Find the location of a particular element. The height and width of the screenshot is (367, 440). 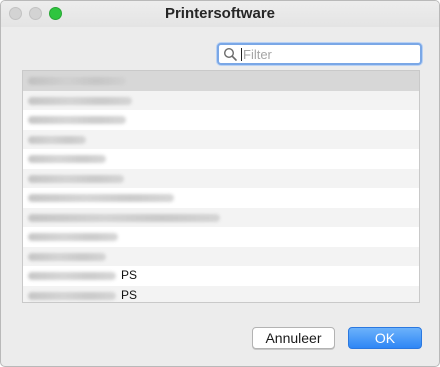

ok-button: OK is located at coordinates (385, 338).